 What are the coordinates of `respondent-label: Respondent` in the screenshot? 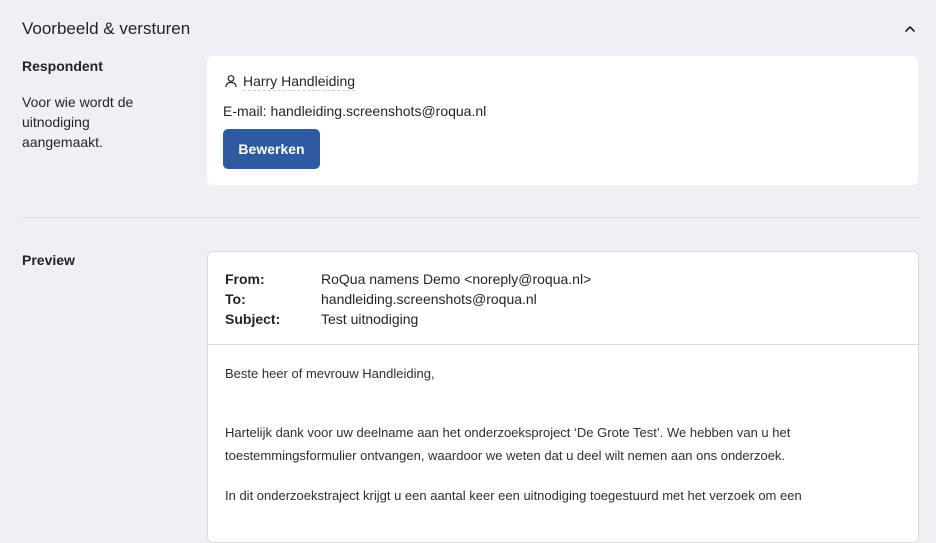 It's located at (62, 66).